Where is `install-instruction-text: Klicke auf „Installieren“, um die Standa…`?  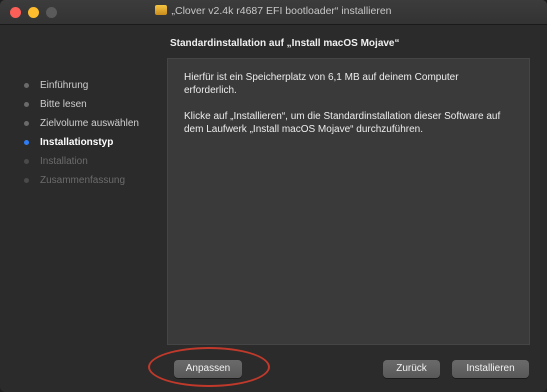
install-instruction-text: Klicke auf „Installieren“, um die Standa… is located at coordinates (342, 123).